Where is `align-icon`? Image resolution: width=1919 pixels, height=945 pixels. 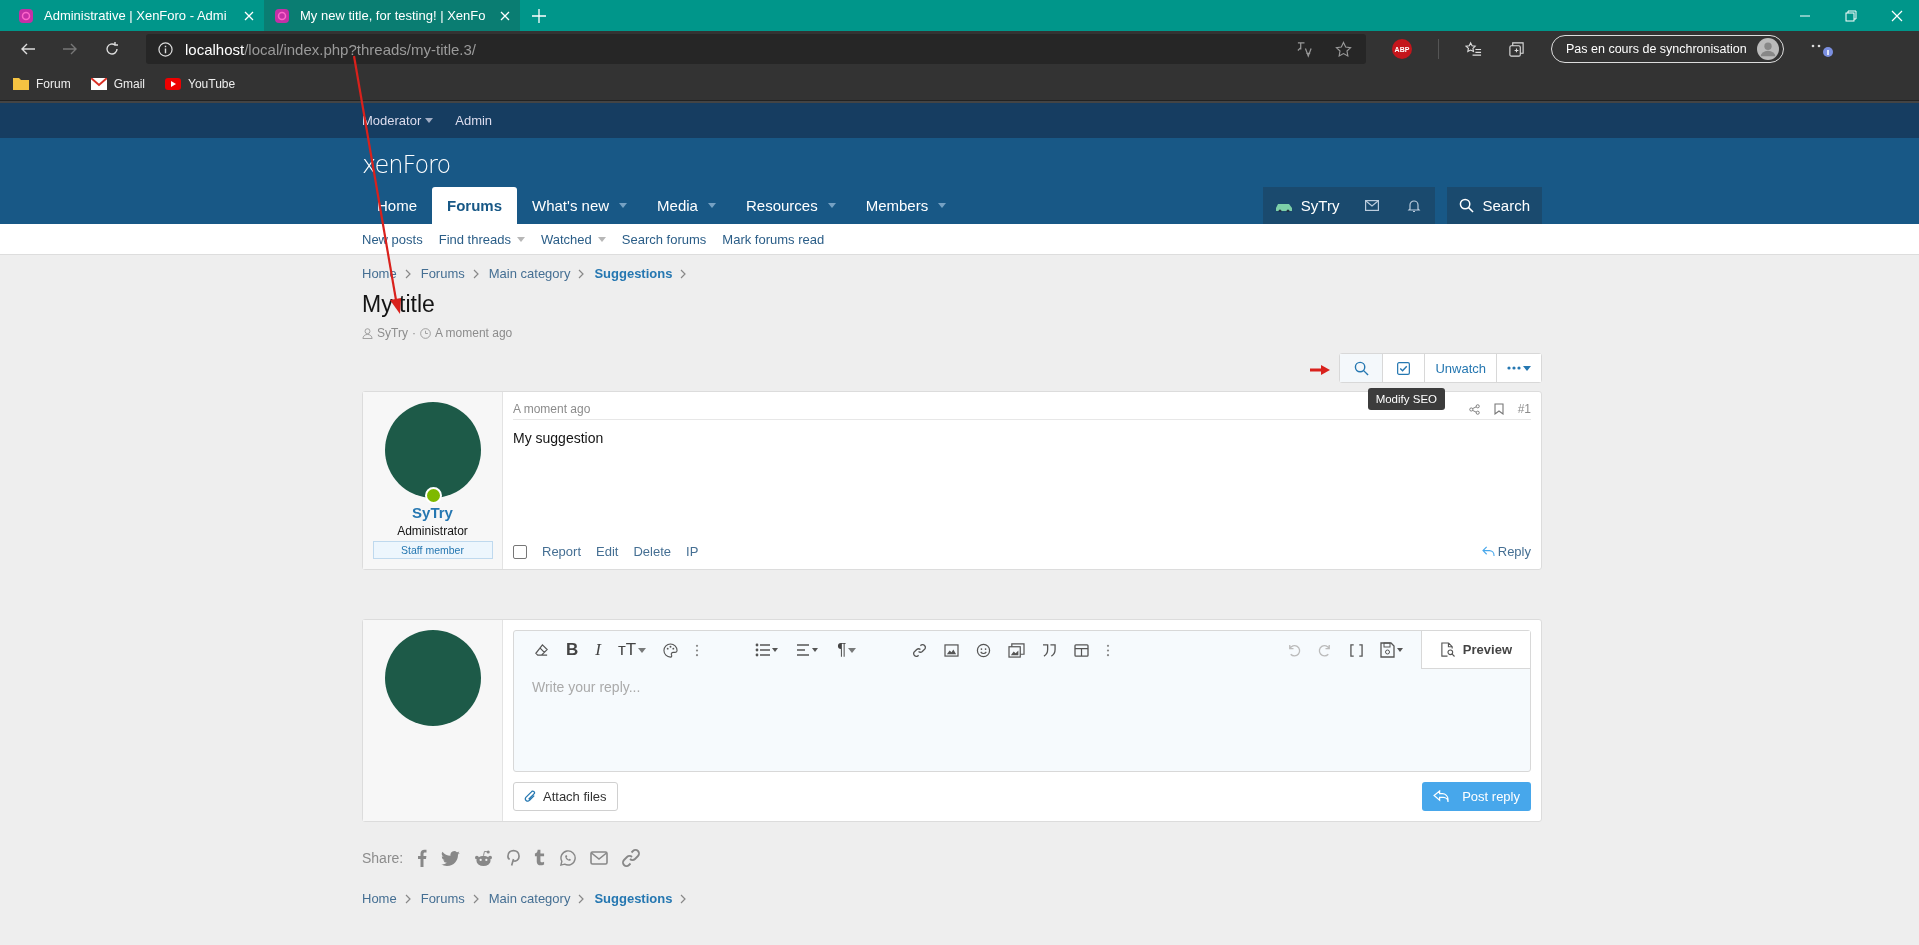 align-icon is located at coordinates (808, 650).